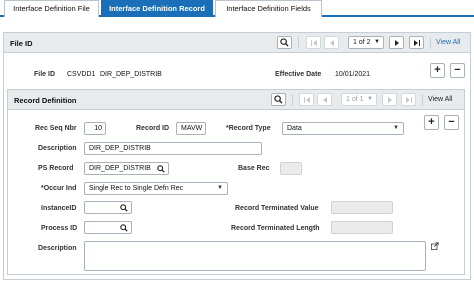  I want to click on pager-text: 1 of 1, so click(355, 99).